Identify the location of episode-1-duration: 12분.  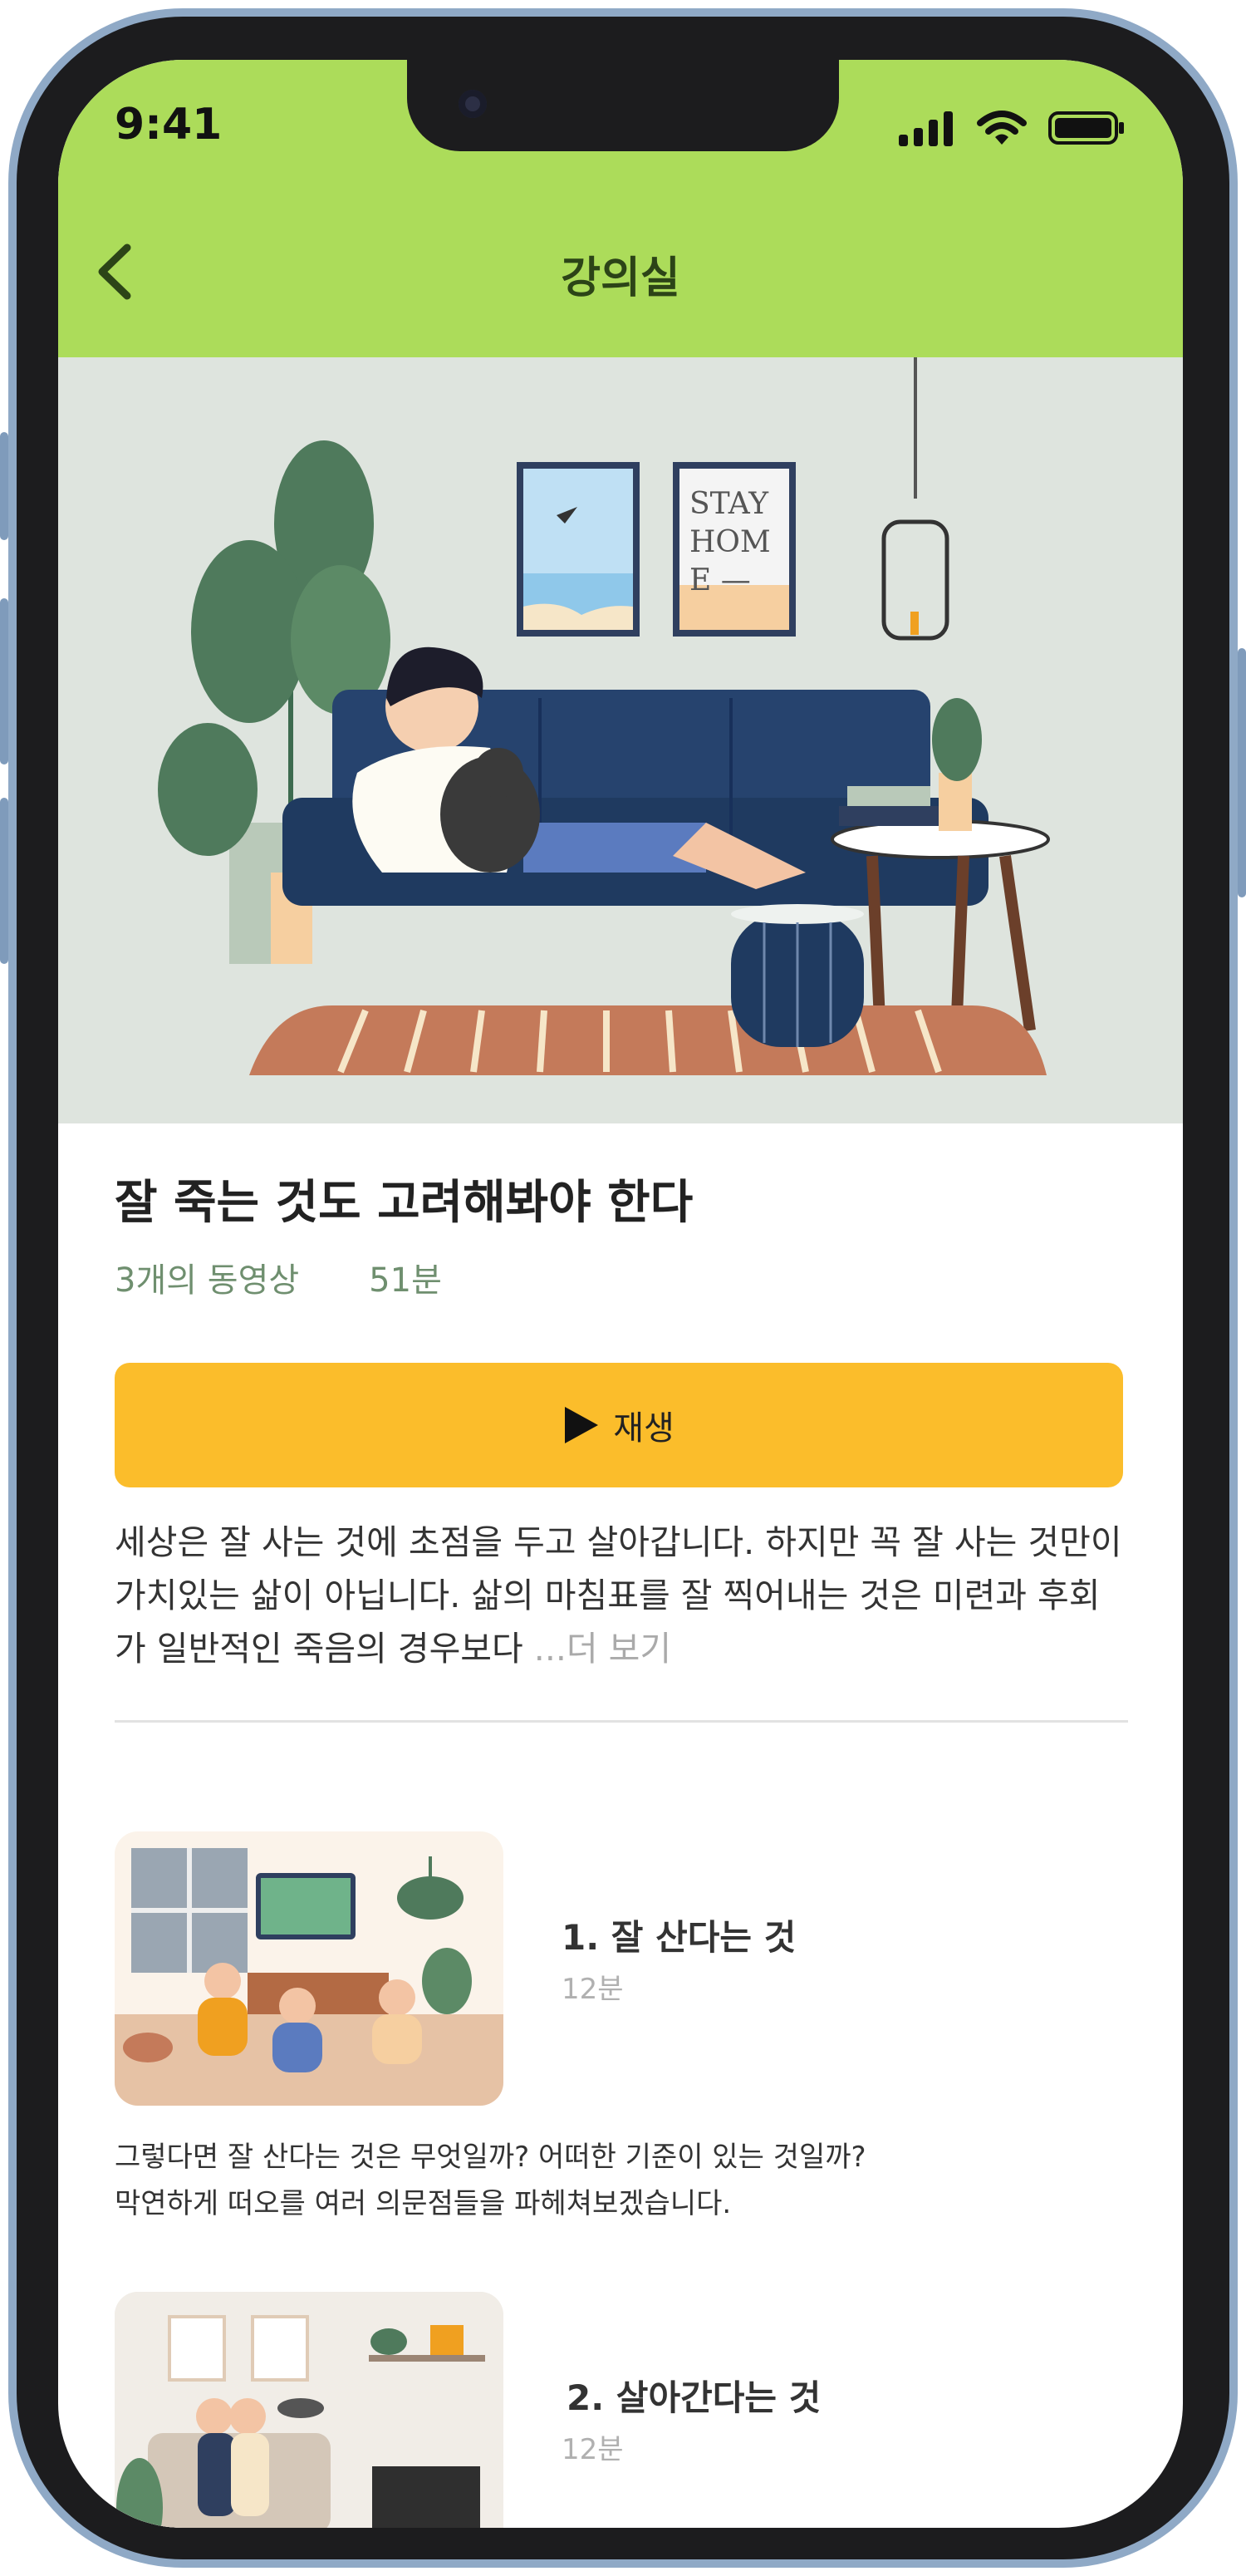
(593, 1990).